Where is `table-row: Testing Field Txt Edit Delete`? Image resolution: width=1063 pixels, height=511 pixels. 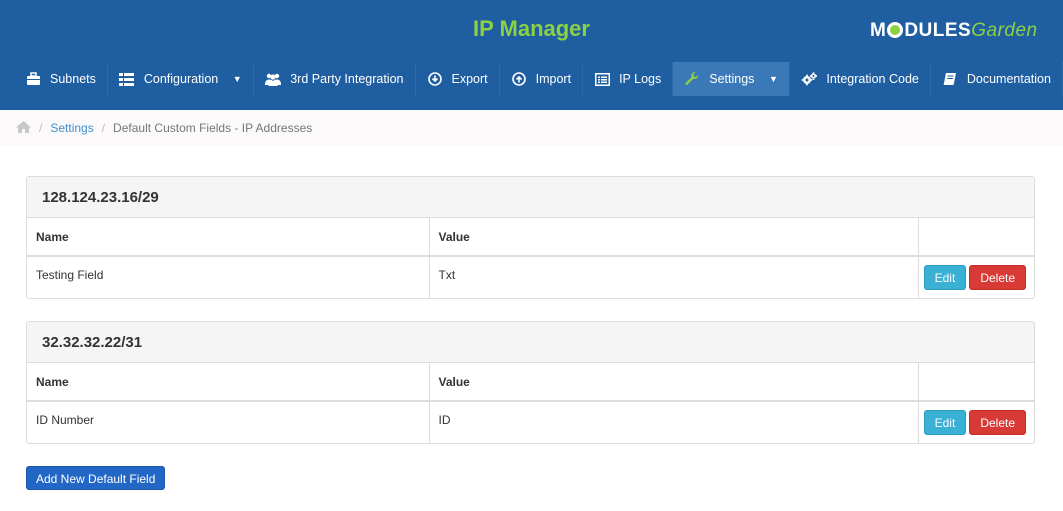
table-row: Testing Field Txt Edit Delete is located at coordinates (530, 277).